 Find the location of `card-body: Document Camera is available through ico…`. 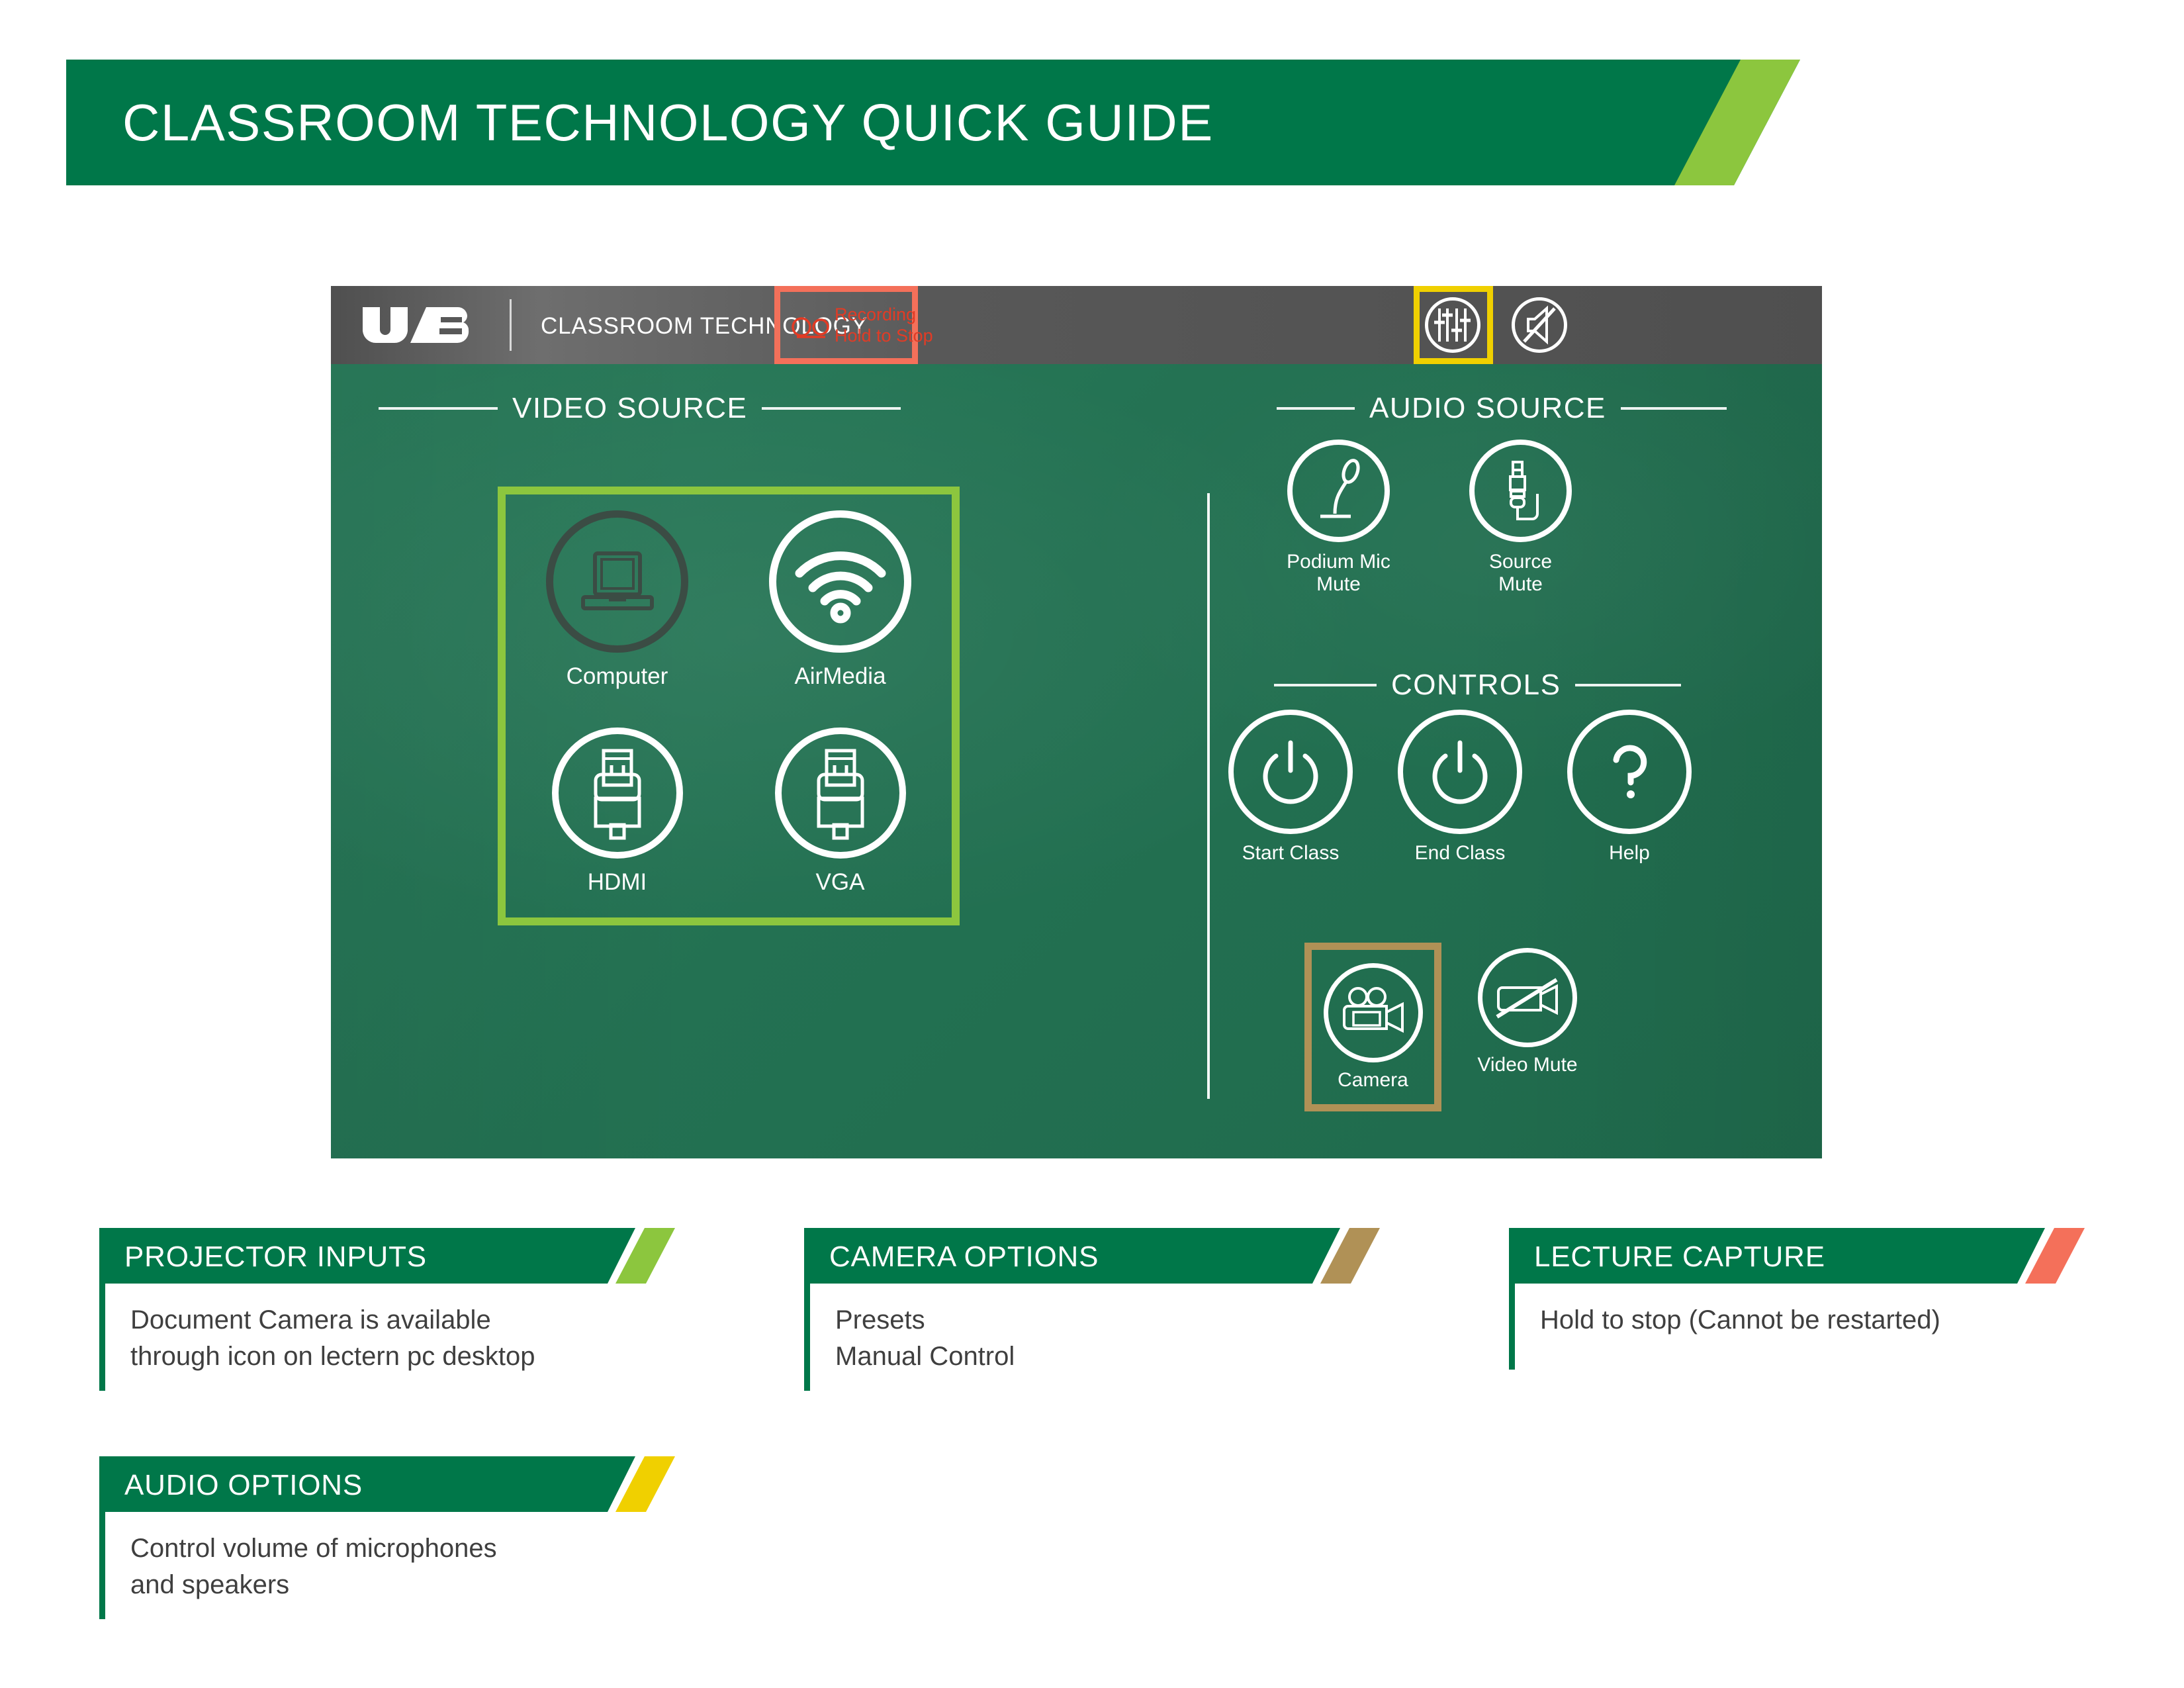

card-body: Document Camera is available through ico… is located at coordinates (398, 1337).